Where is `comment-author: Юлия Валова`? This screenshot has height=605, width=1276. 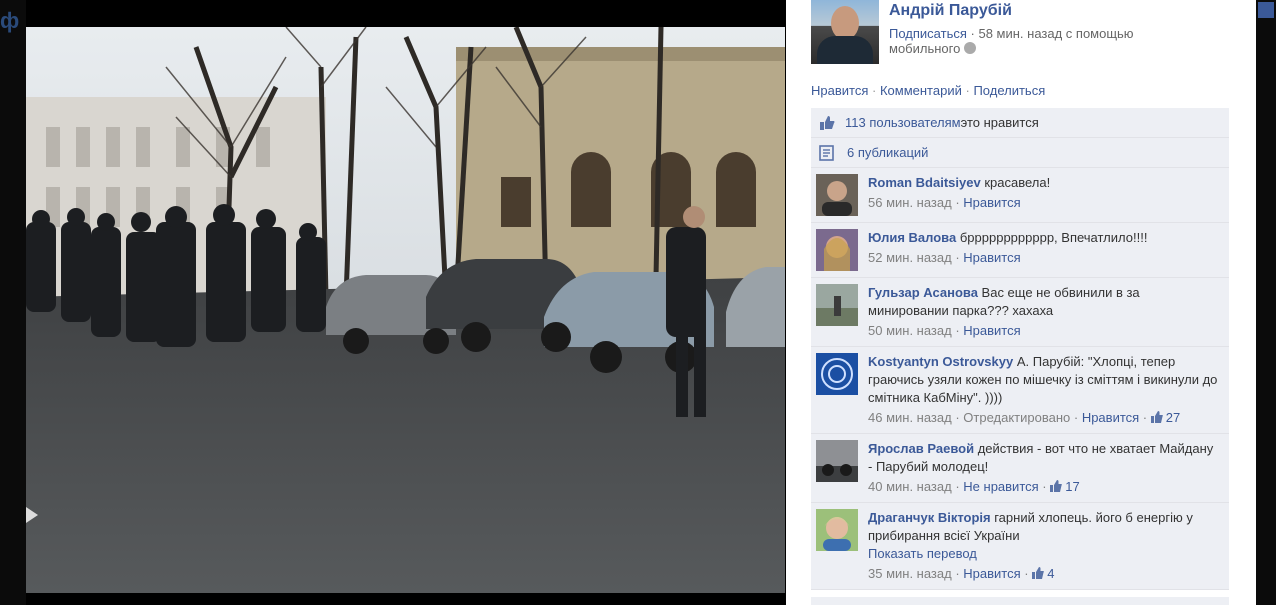 comment-author: Юлия Валова is located at coordinates (912, 237).